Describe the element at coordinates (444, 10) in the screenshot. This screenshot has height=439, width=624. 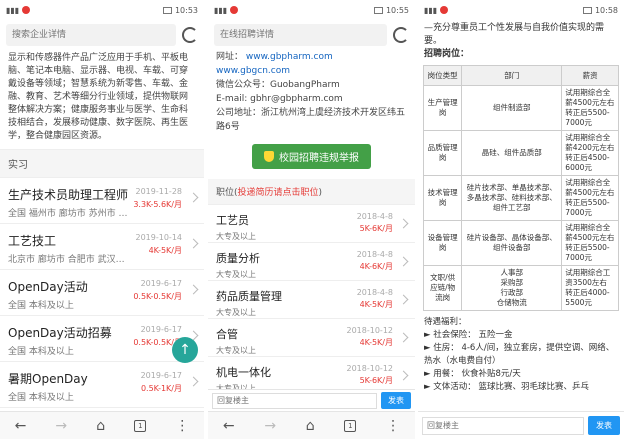
I see `notification-icon` at that location.